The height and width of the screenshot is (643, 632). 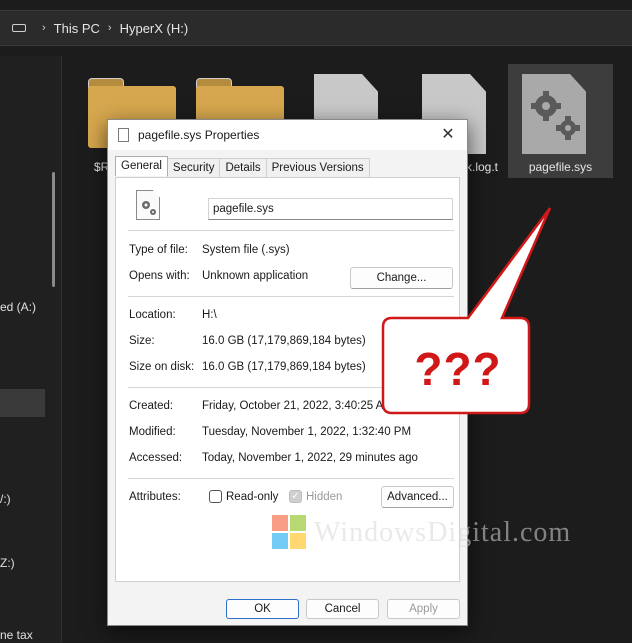 What do you see at coordinates (155, 497) in the screenshot?
I see `attributes-label: Attributes:` at bounding box center [155, 497].